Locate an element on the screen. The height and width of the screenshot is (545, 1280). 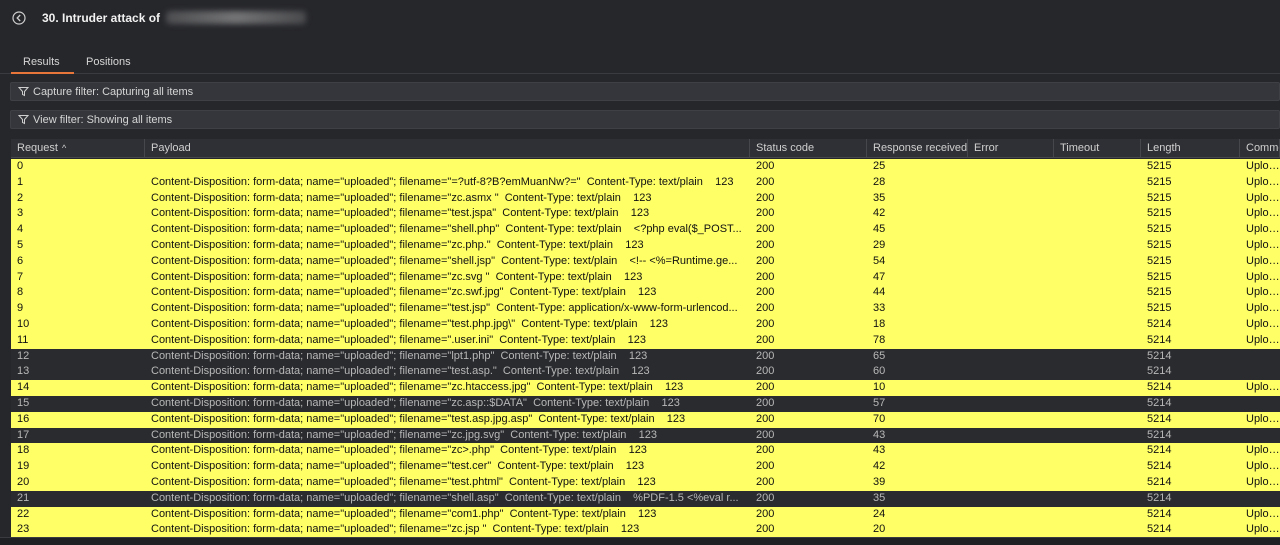
cell-response-received: 25 is located at coordinates (879, 166).